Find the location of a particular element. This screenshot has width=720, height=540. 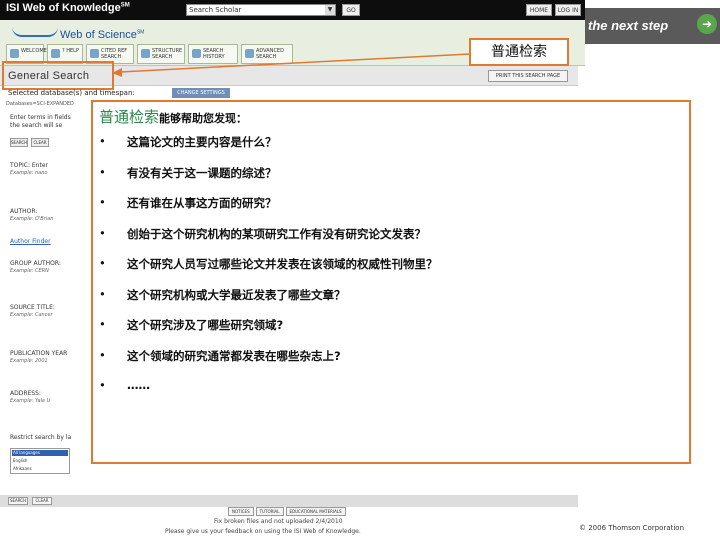

callout-label: 普通检索 is located at coordinates (519, 52).